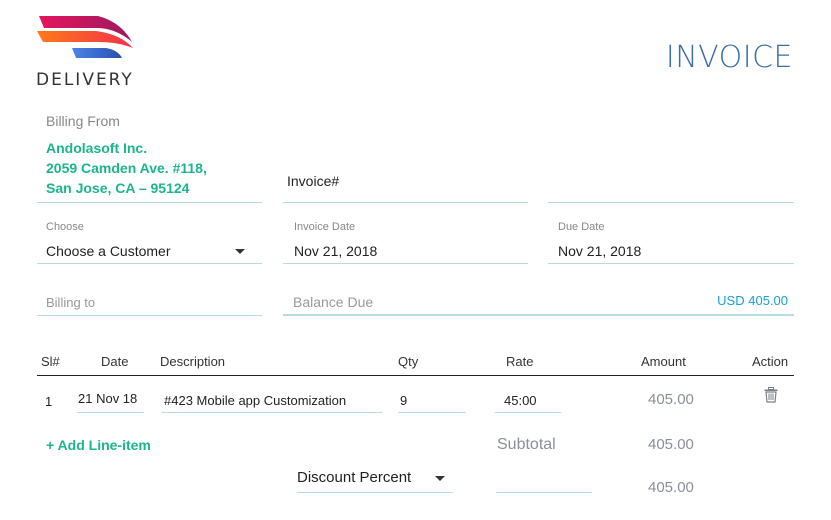  I want to click on page-title: INVOICE, so click(729, 57).